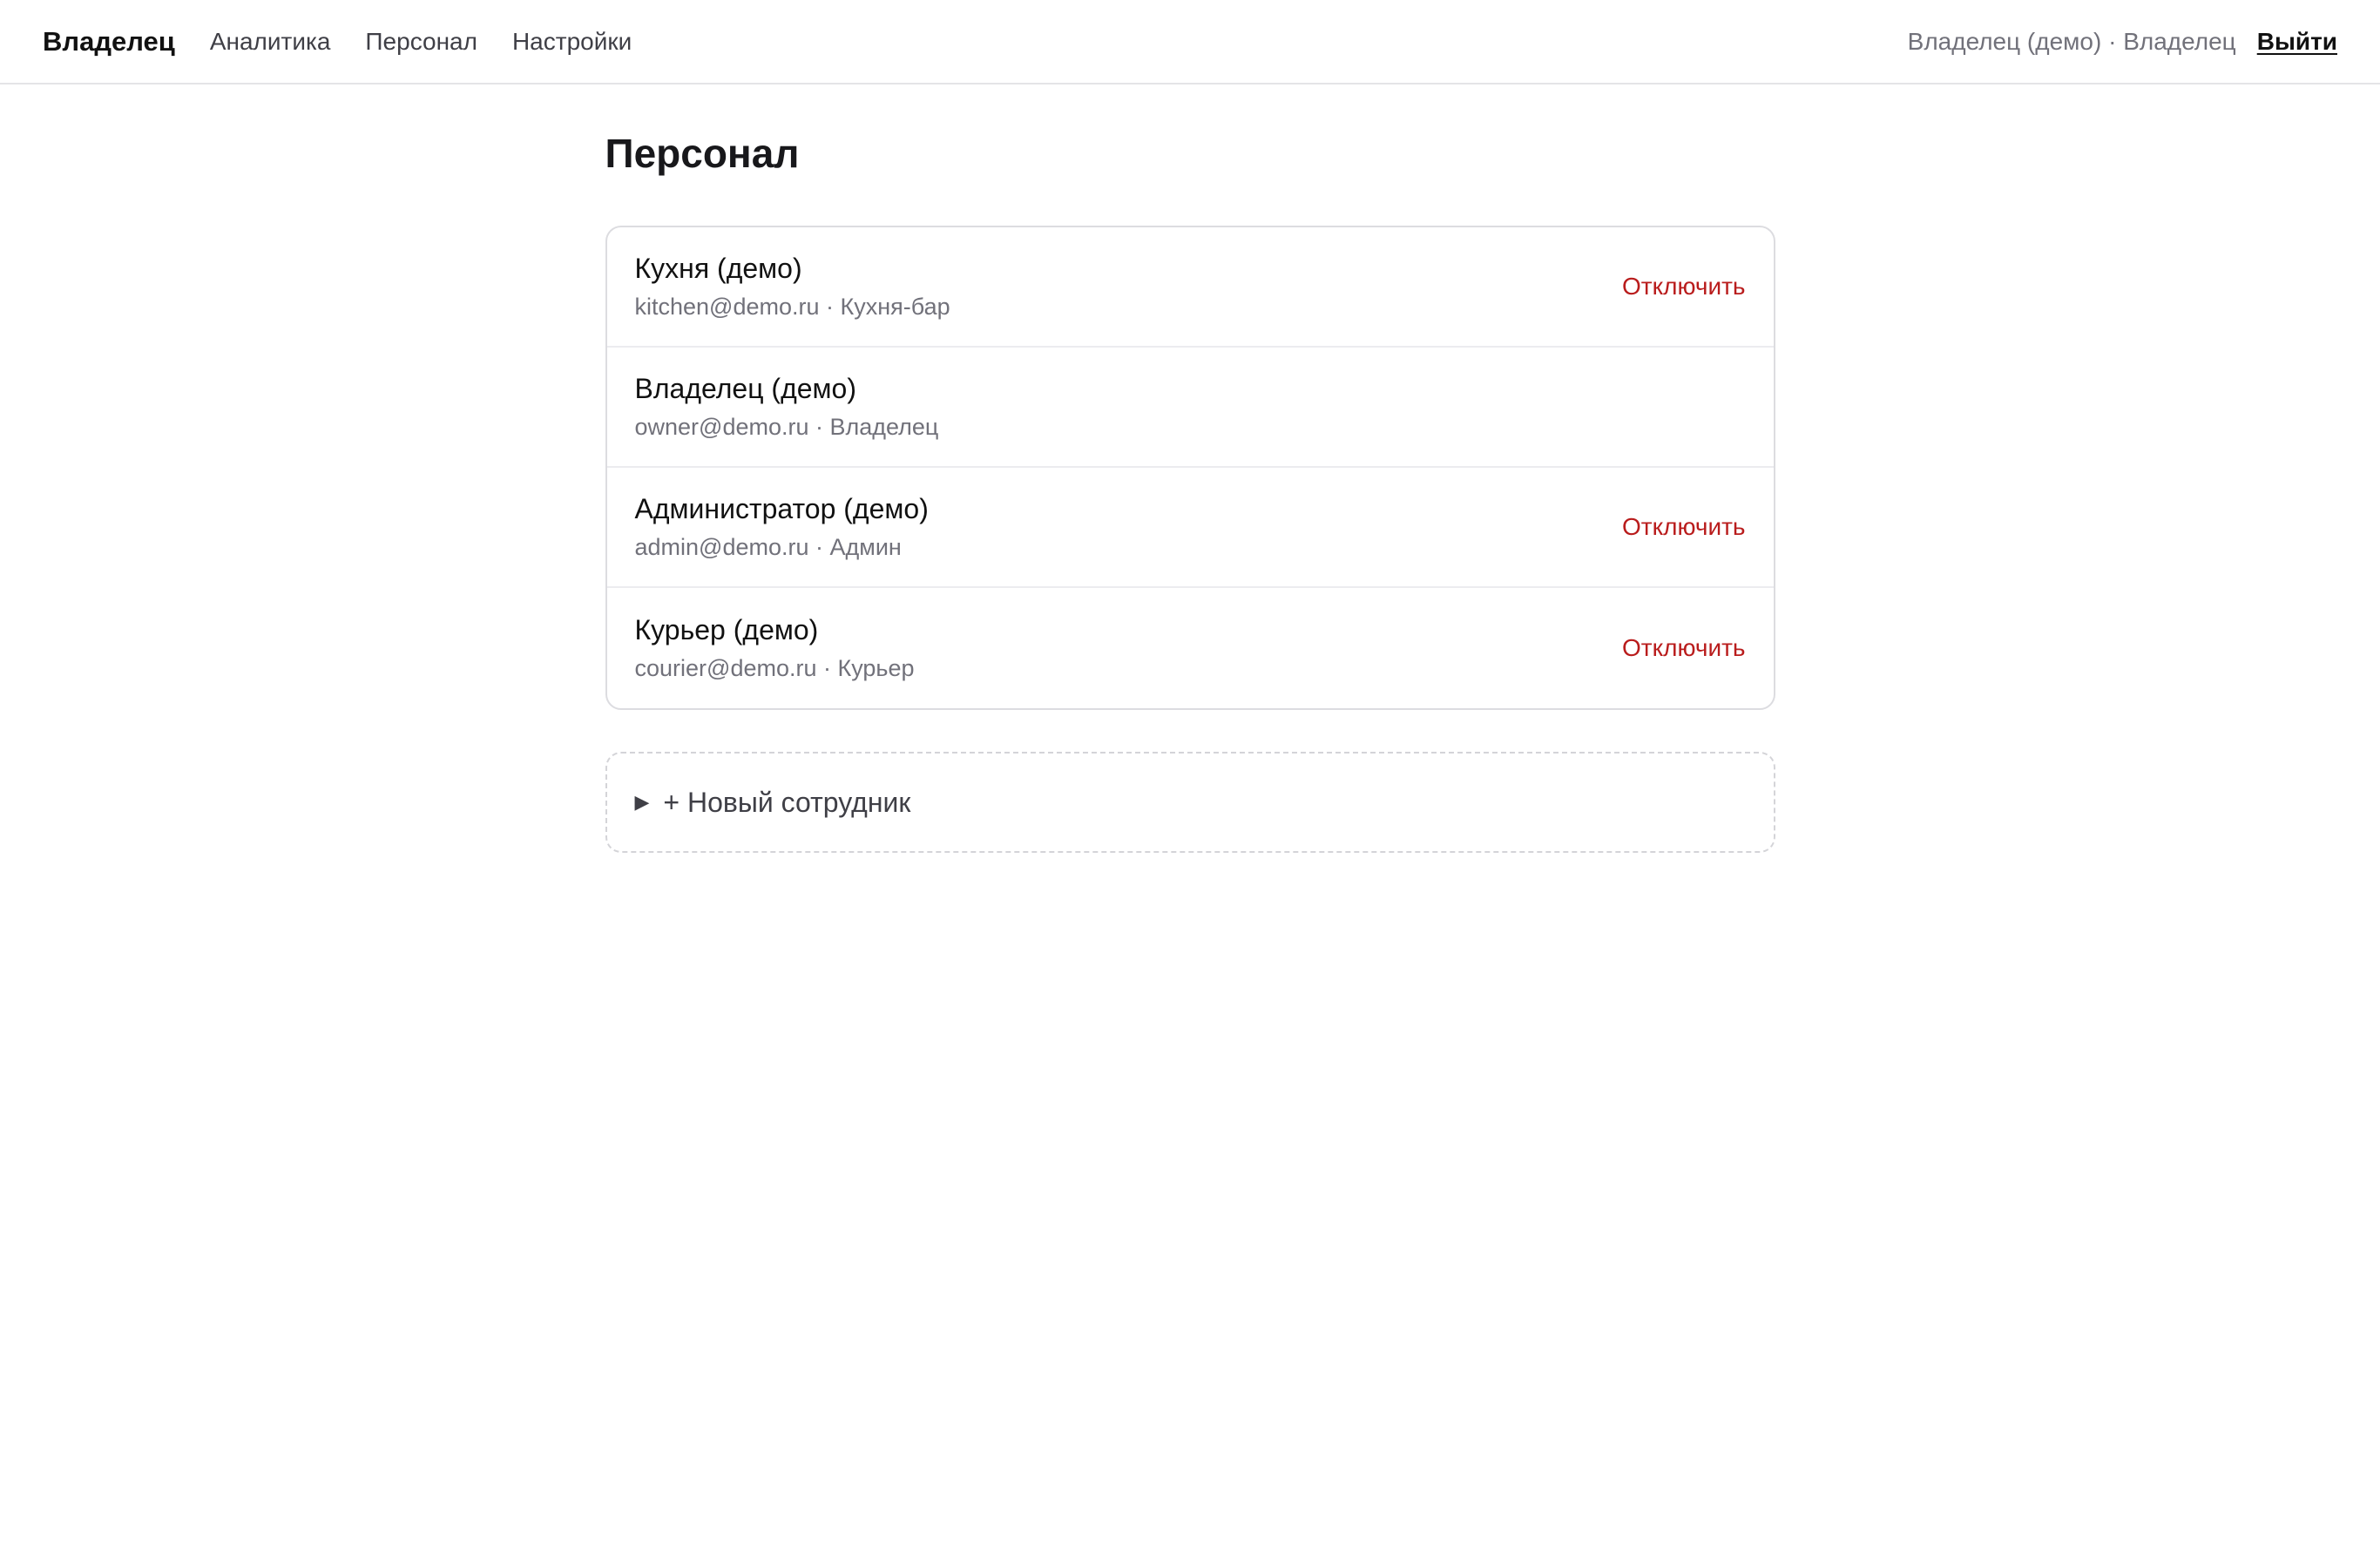 The image size is (2380, 1568). What do you see at coordinates (109, 41) in the screenshot?
I see `brand-title: Владелец` at bounding box center [109, 41].